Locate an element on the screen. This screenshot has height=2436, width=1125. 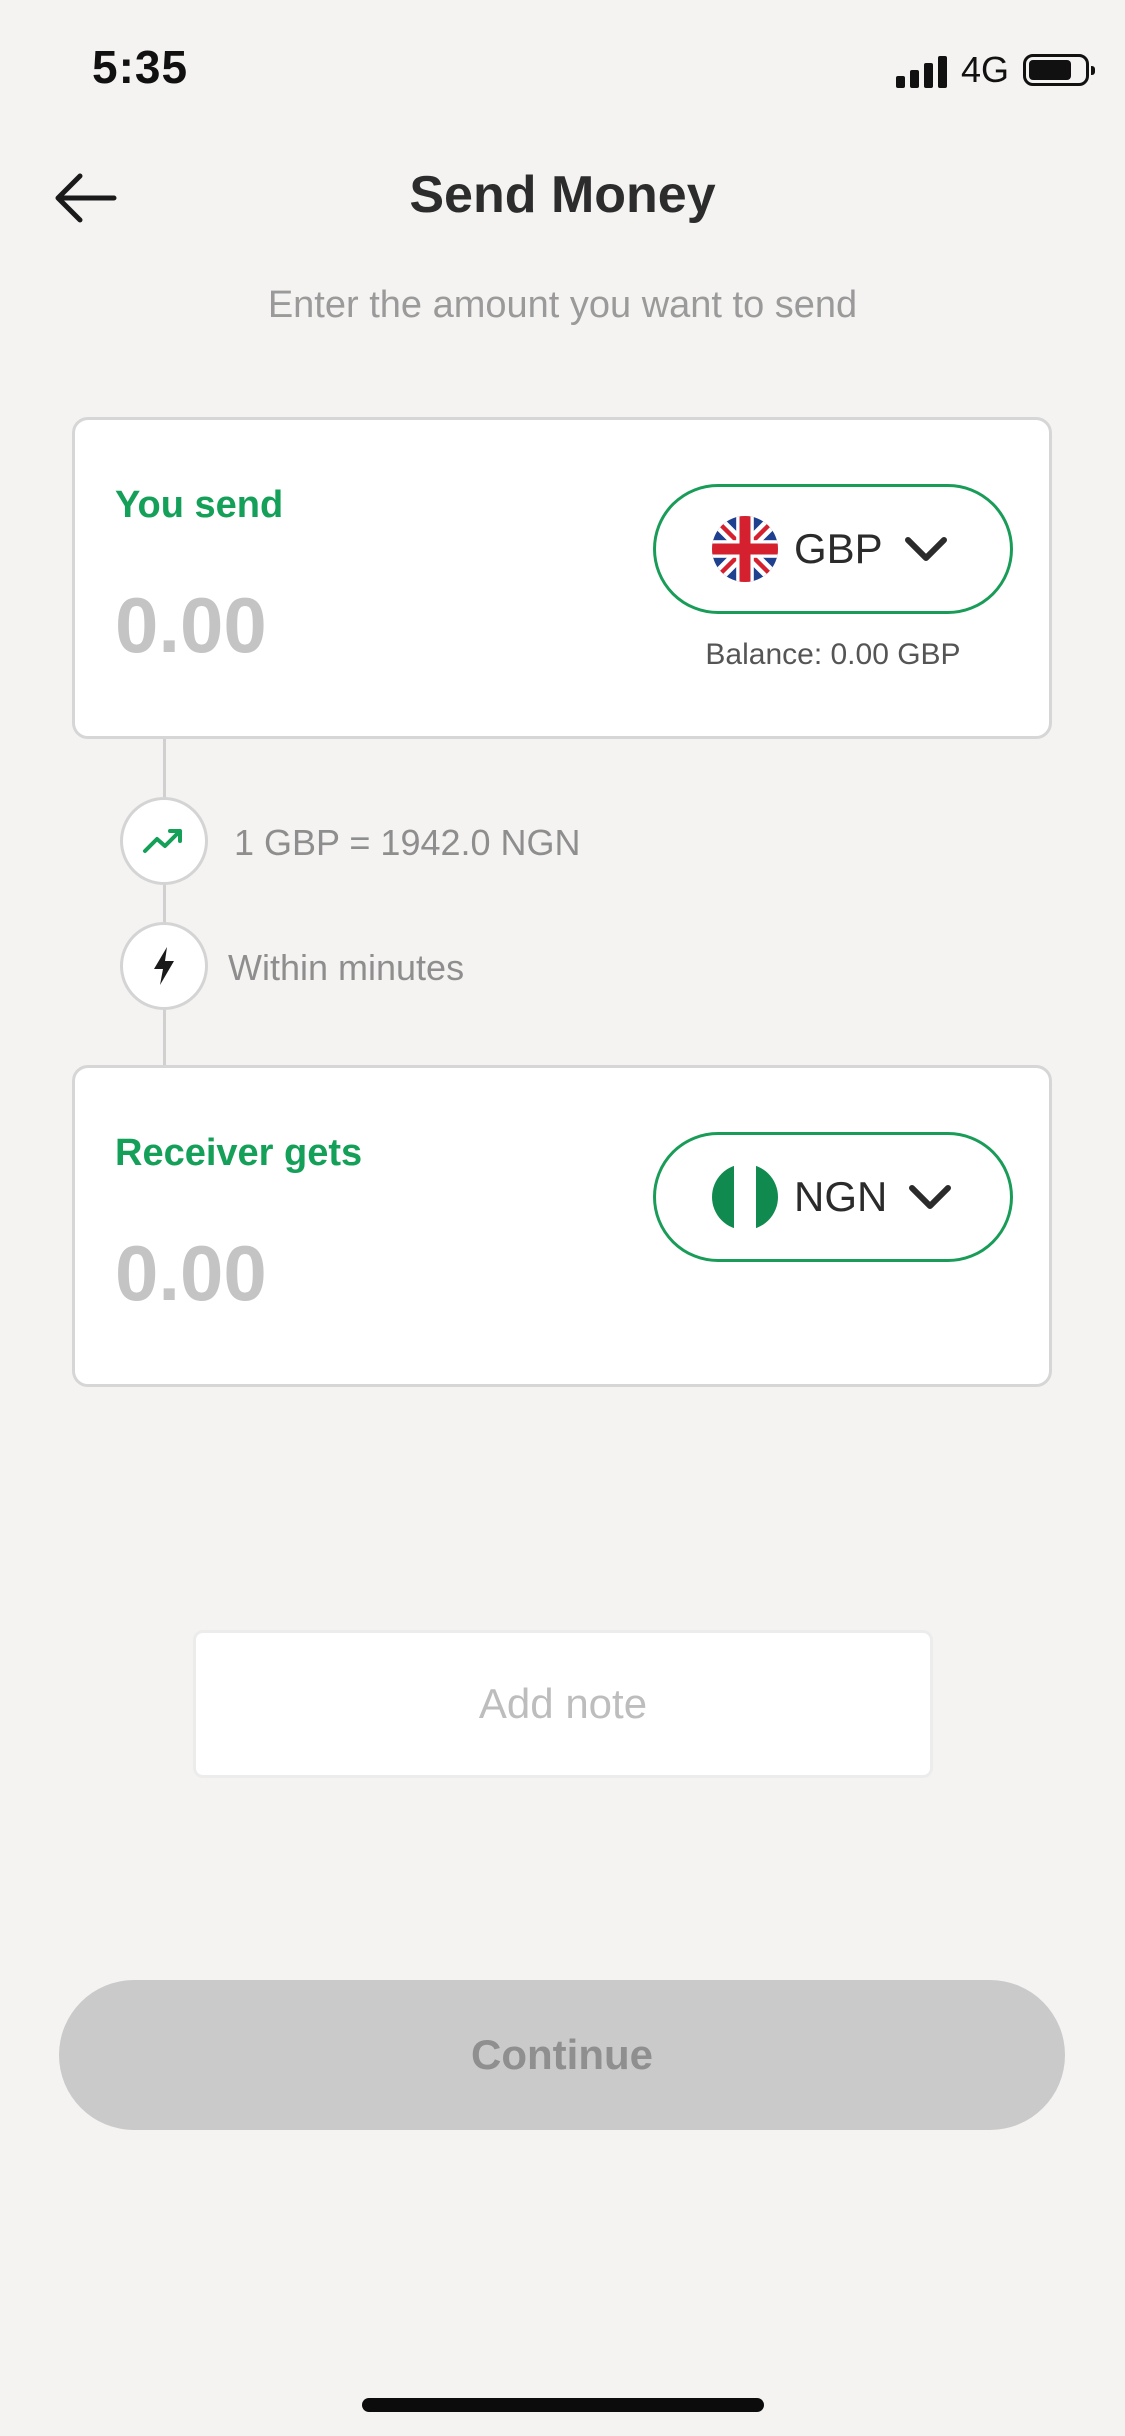
receive-amount-card: Receiver gets 0.00 NGN is located at coordinates (562, 1226).